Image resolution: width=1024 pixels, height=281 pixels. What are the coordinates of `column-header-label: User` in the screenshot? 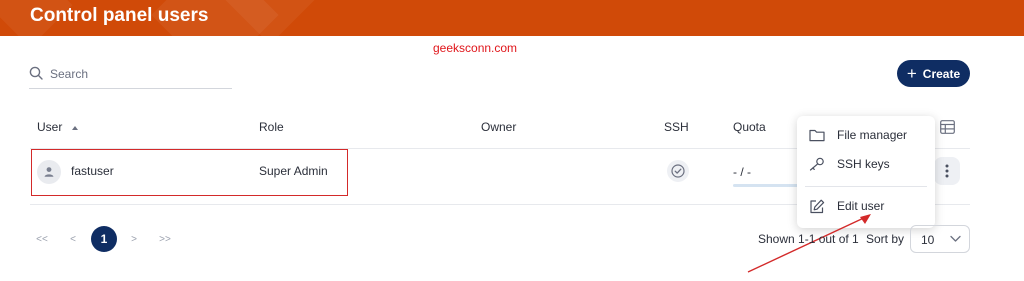 It's located at (50, 127).